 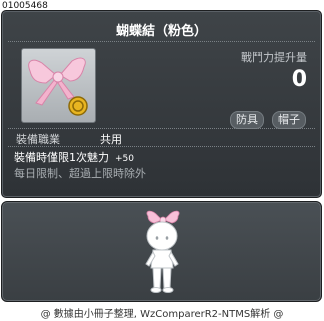 I want to click on effect-divider, so click(x=161, y=146).